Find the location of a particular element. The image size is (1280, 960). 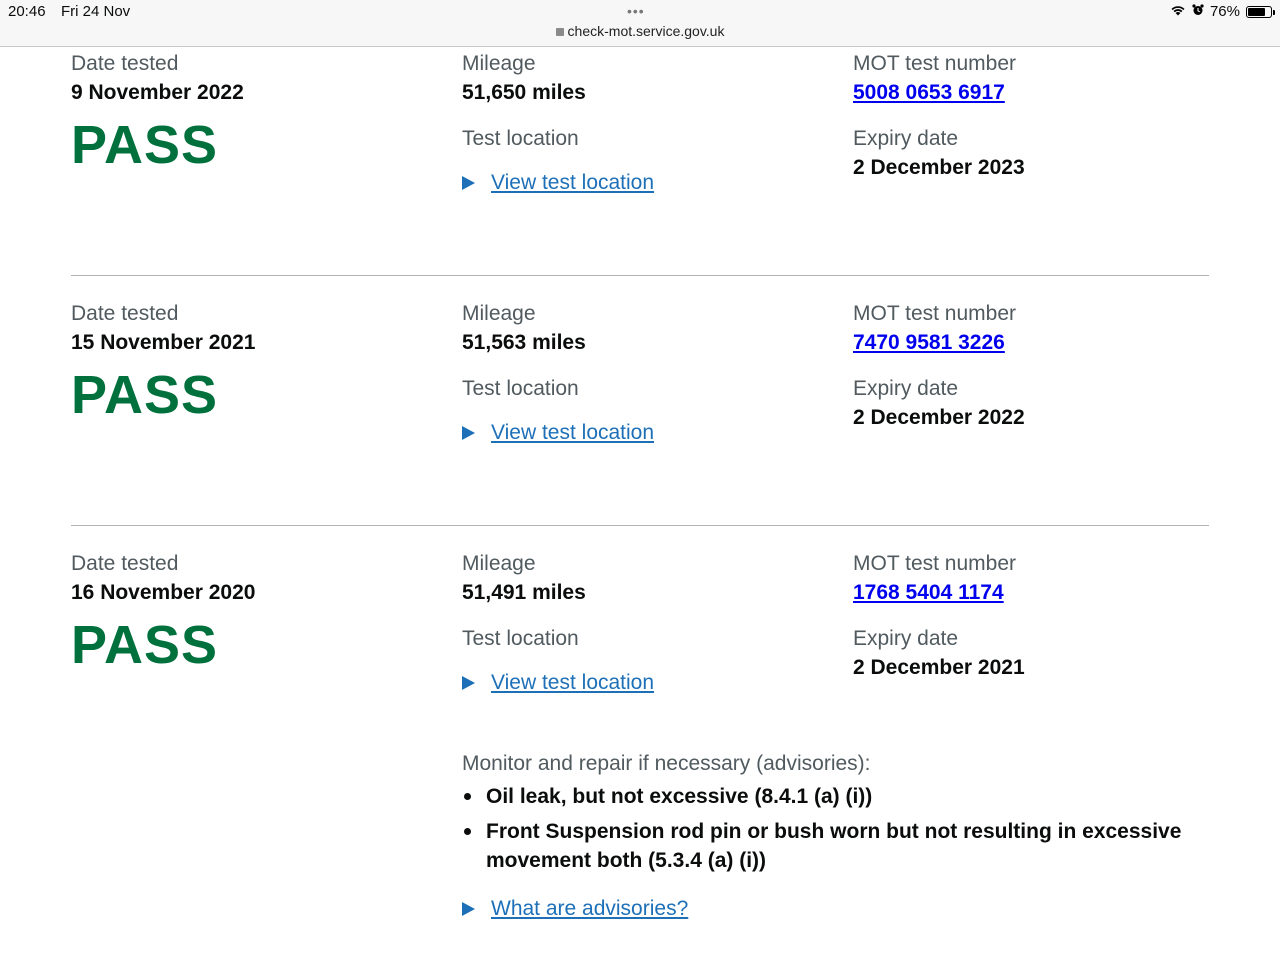

battery-icon is located at coordinates (1260, 11).